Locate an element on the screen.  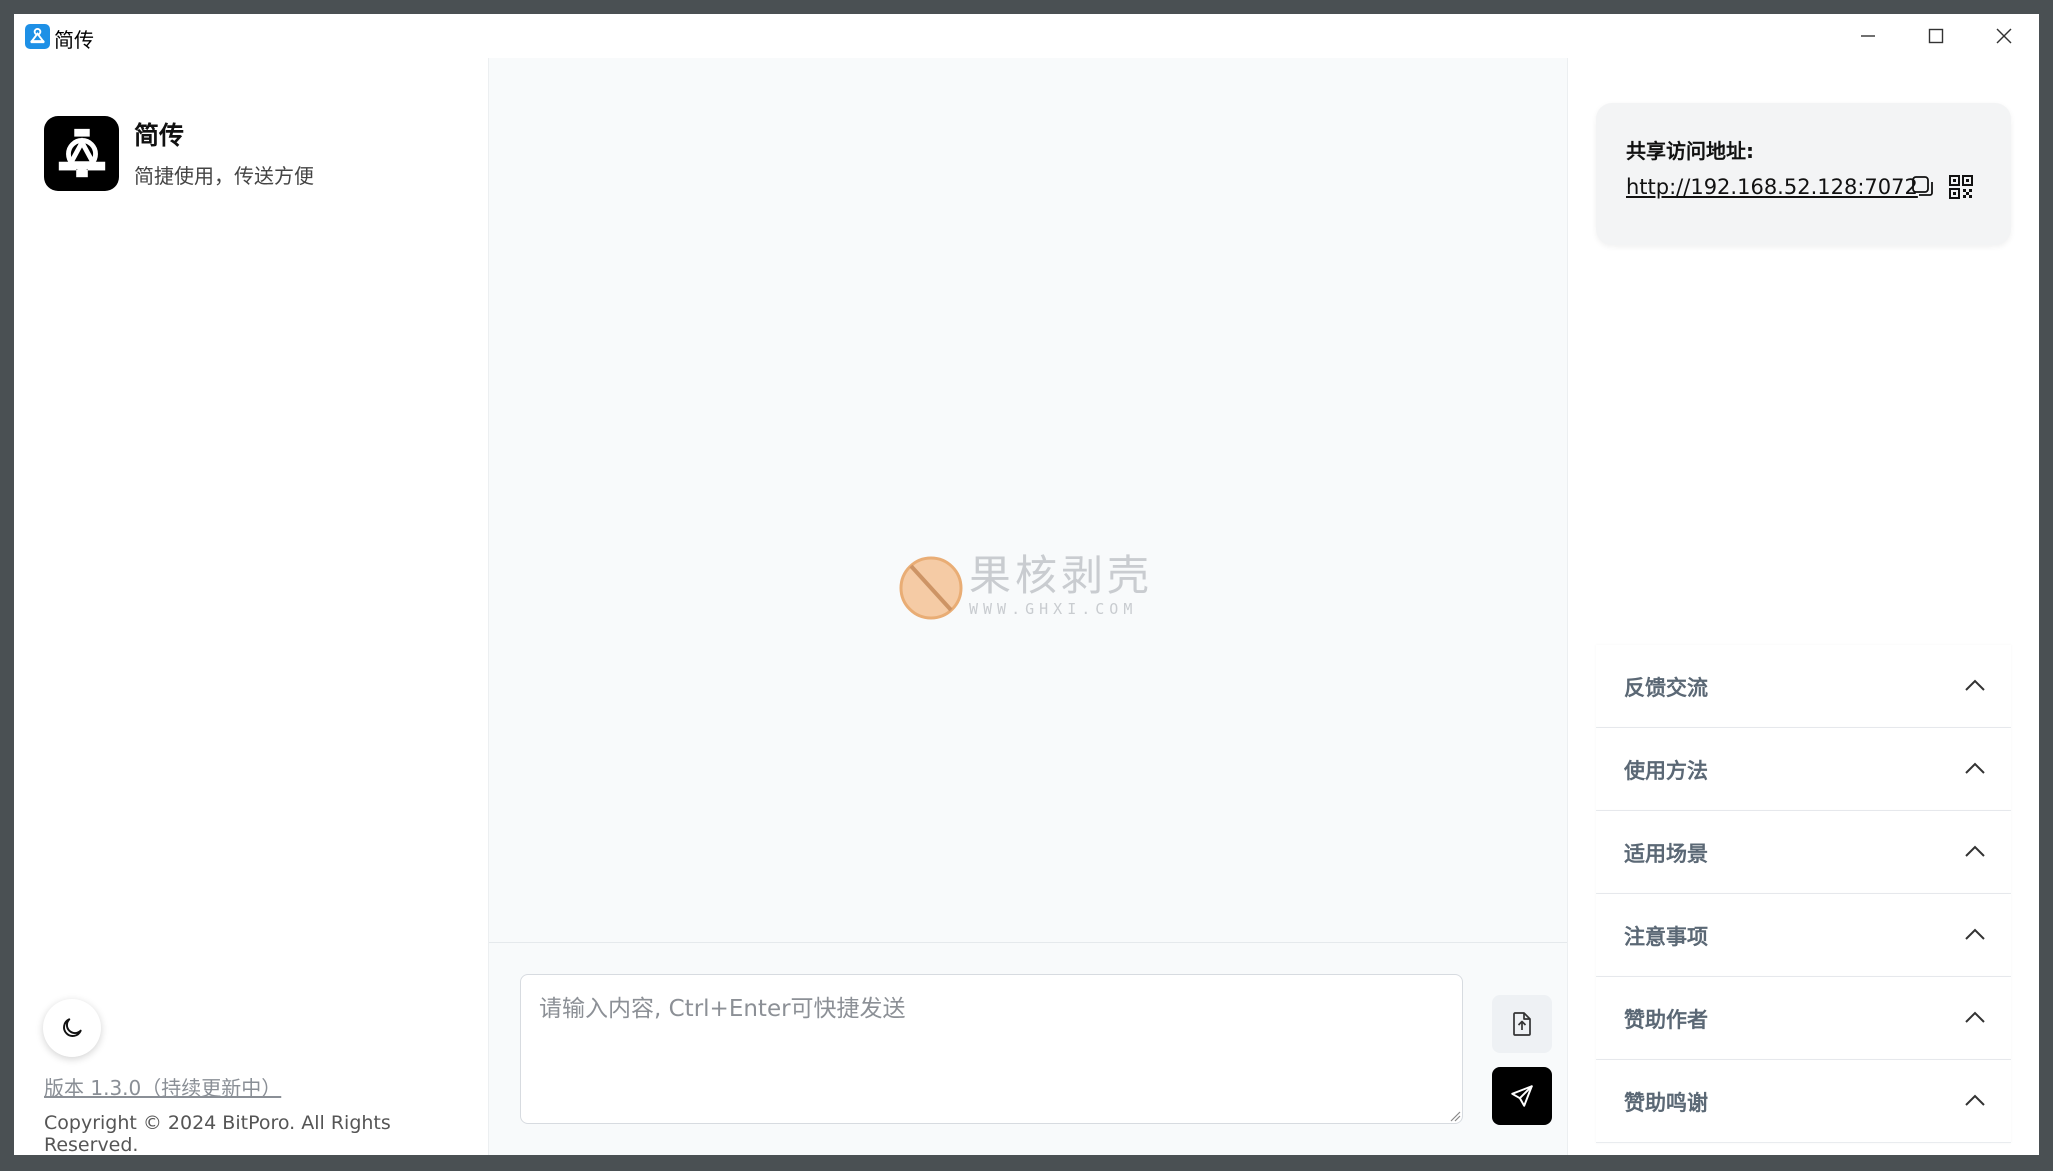
upload-file-button is located at coordinates (1522, 1024).